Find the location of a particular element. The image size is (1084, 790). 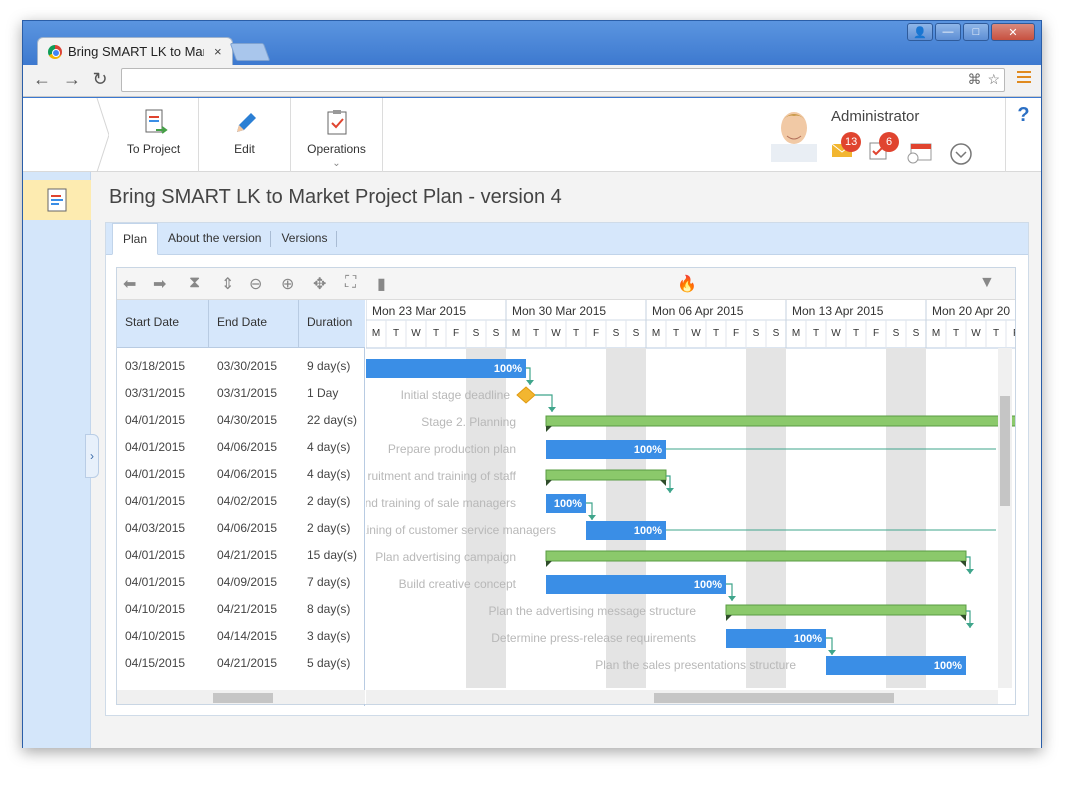

task-label: Plan the advertising message structure is located at coordinates (593, 611).